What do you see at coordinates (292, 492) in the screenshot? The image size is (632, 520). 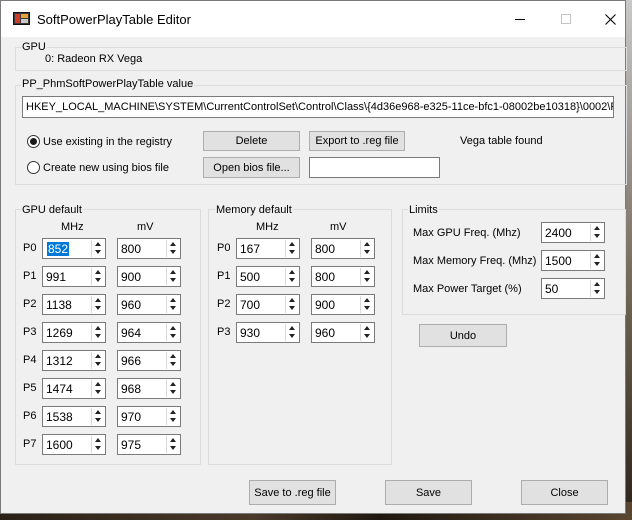 I see `save-reg-file-button: Save to .reg file` at bounding box center [292, 492].